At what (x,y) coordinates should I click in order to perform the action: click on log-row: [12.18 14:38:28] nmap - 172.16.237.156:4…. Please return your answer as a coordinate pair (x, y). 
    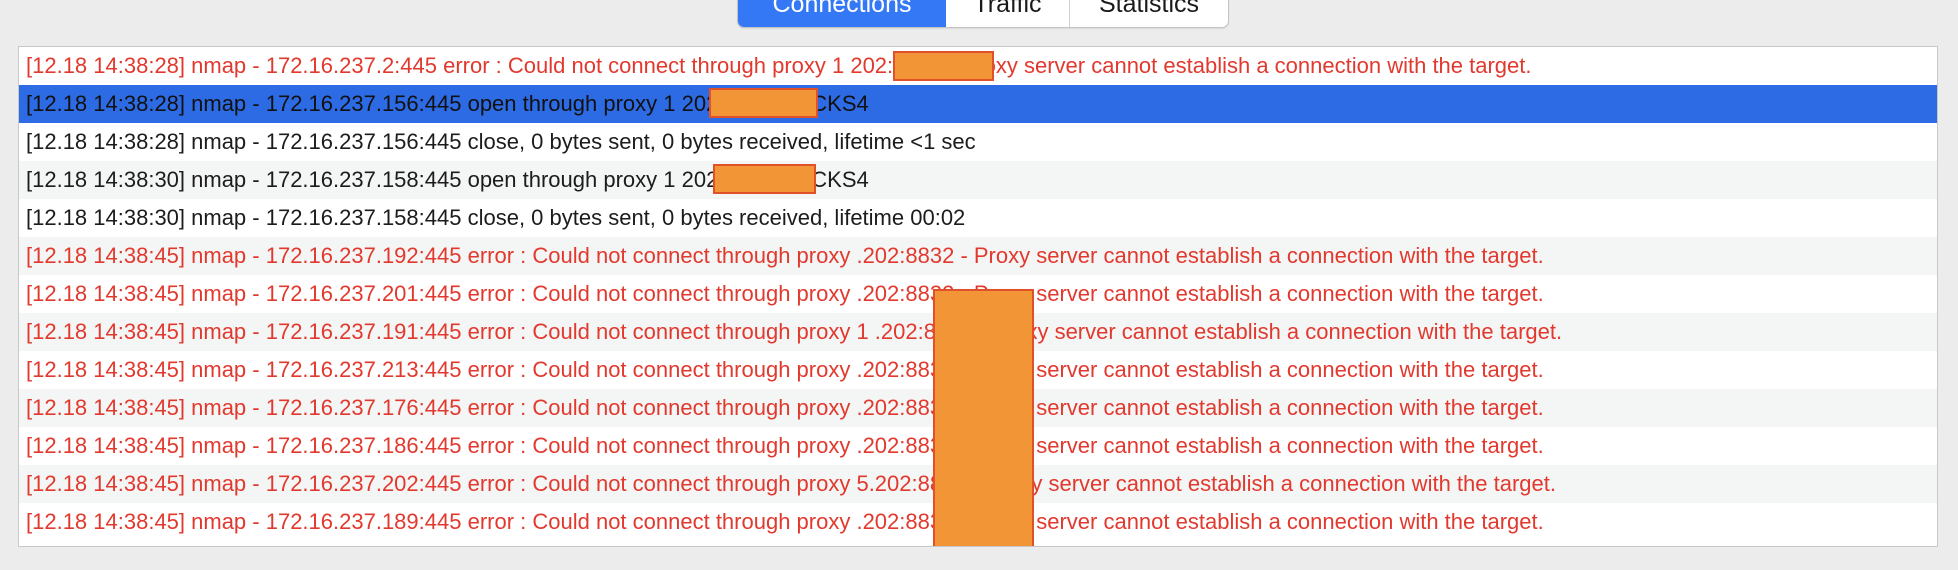
    Looking at the image, I should click on (978, 142).